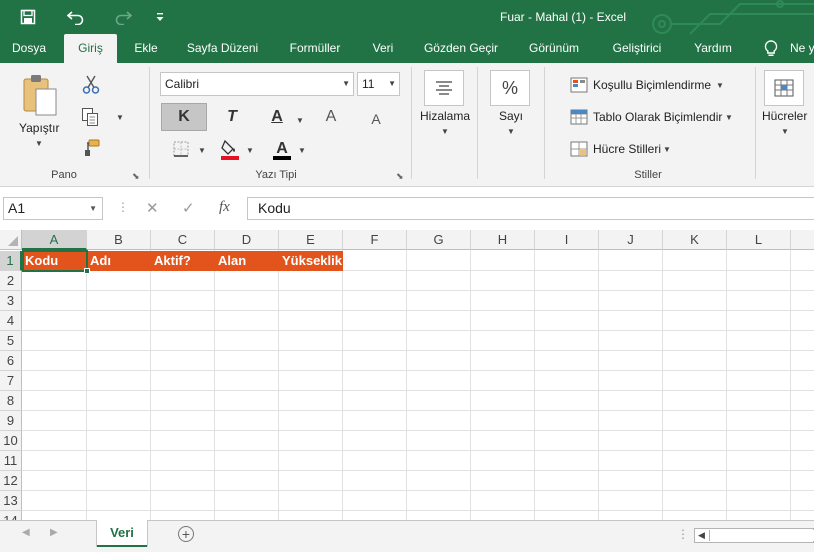  Describe the element at coordinates (713, 48) in the screenshot. I see `tab-yardim: Yardım` at that location.